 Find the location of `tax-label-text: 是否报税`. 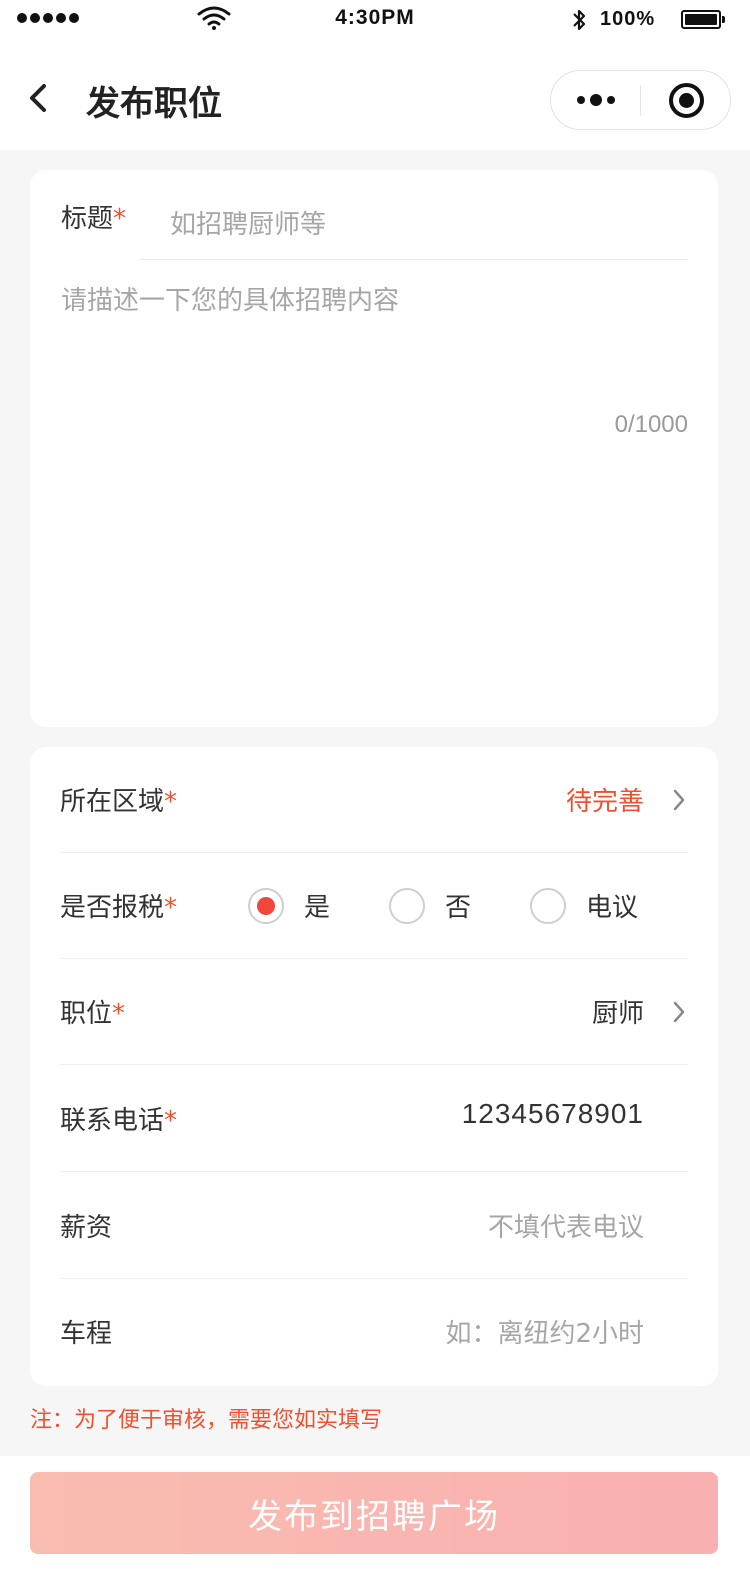

tax-label-text: 是否报税 is located at coordinates (112, 908).